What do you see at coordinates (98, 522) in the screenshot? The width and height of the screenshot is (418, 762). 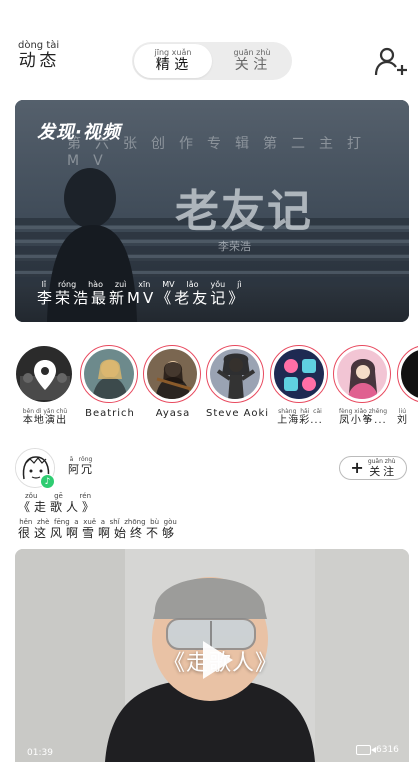 I see `post-lyric-pinyin: hěn zhè fēng a xuě a shǐ zhōng bù gòu` at bounding box center [98, 522].